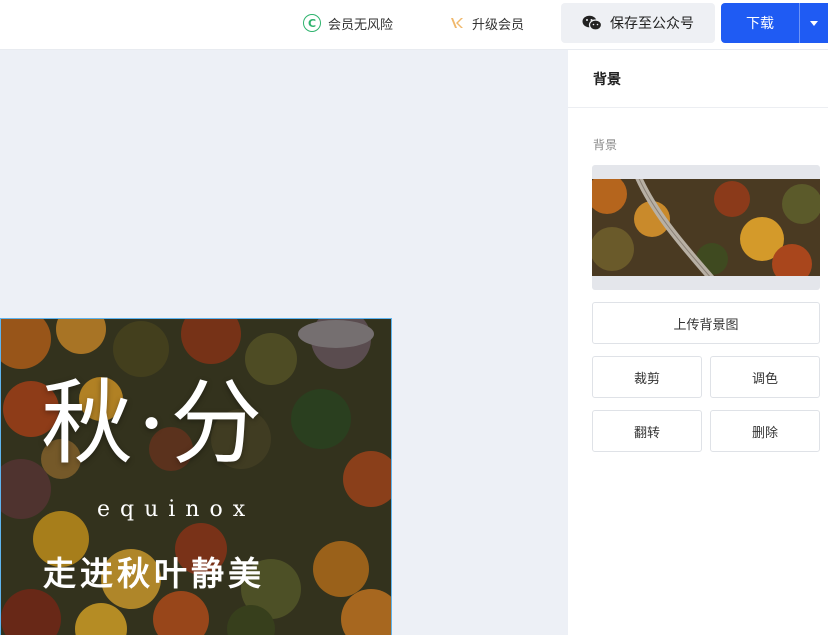 This screenshot has width=828, height=635. I want to click on background-preview, so click(706, 227).